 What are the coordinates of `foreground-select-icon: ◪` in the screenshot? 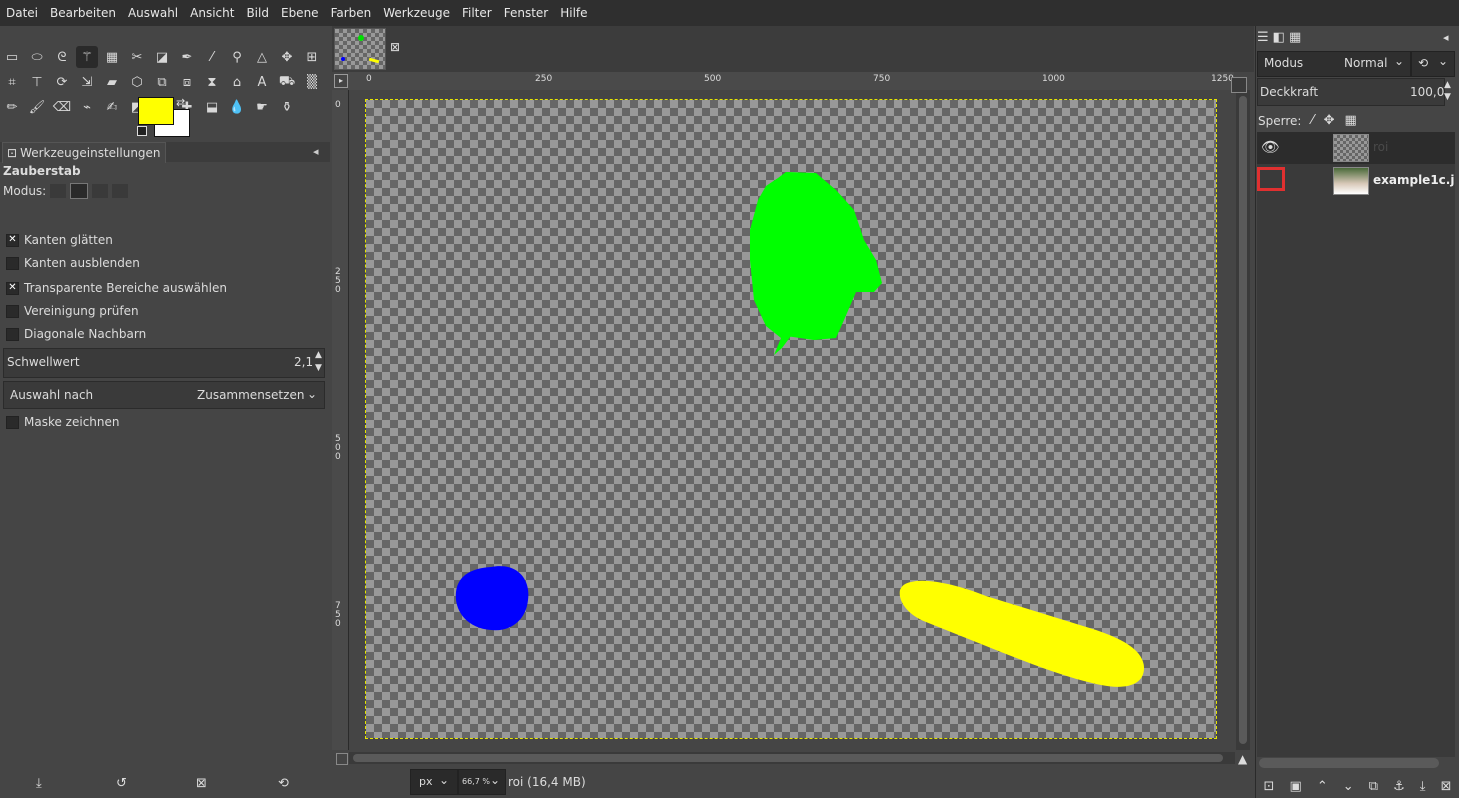 It's located at (162, 57).